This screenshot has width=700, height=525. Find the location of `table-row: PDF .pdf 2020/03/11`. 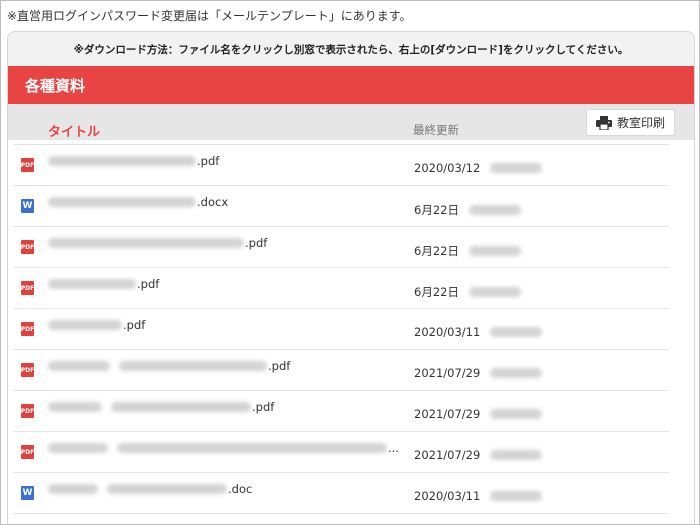

table-row: PDF .pdf 2020/03/11 is located at coordinates (341, 329).